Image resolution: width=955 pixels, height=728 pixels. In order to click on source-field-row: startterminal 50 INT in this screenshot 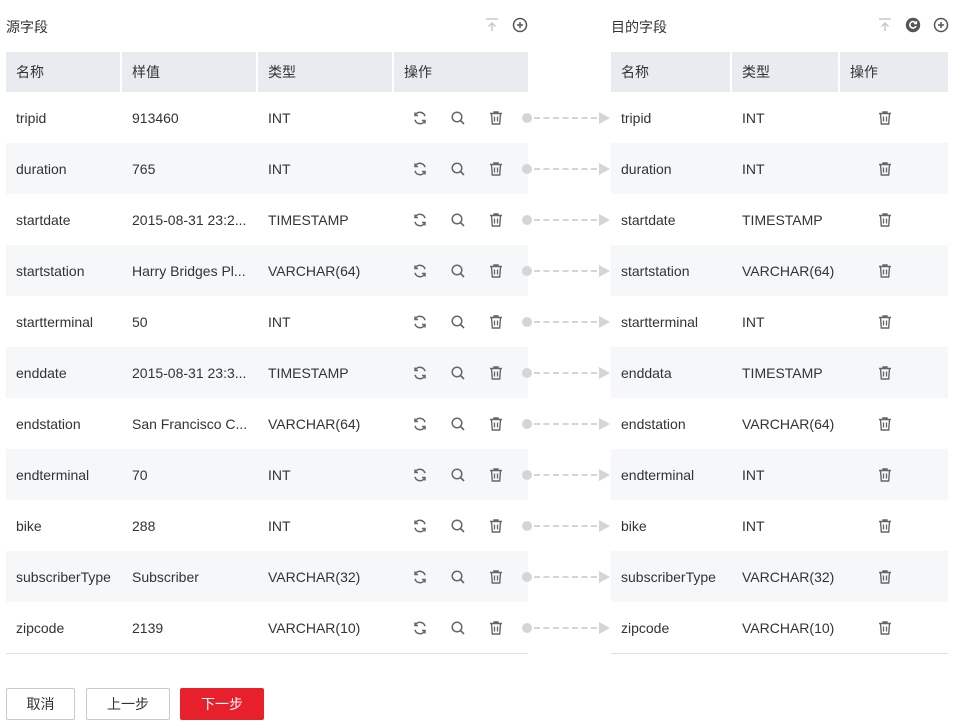, I will do `click(267, 321)`.